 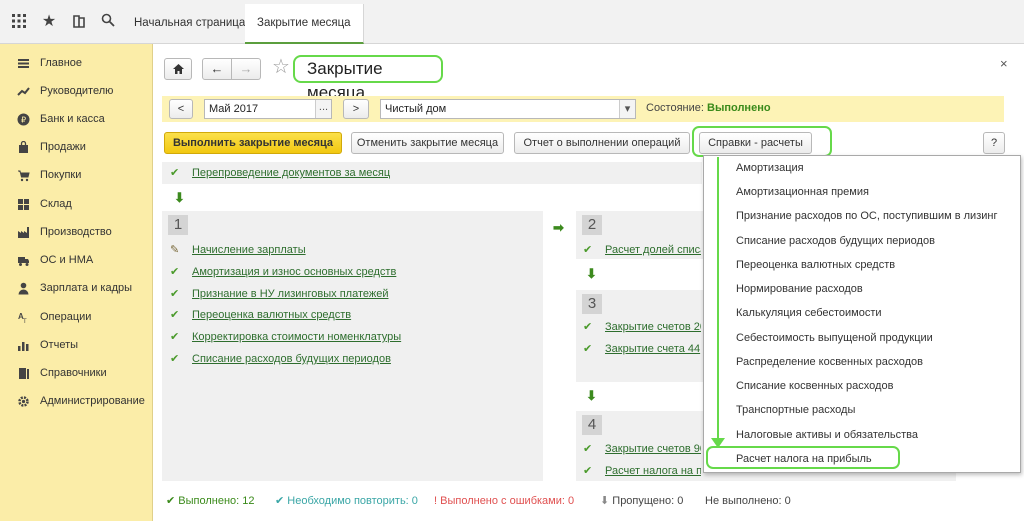 I want to click on menu-item: Себестоимость выпущеной продукции, so click(x=834, y=338).